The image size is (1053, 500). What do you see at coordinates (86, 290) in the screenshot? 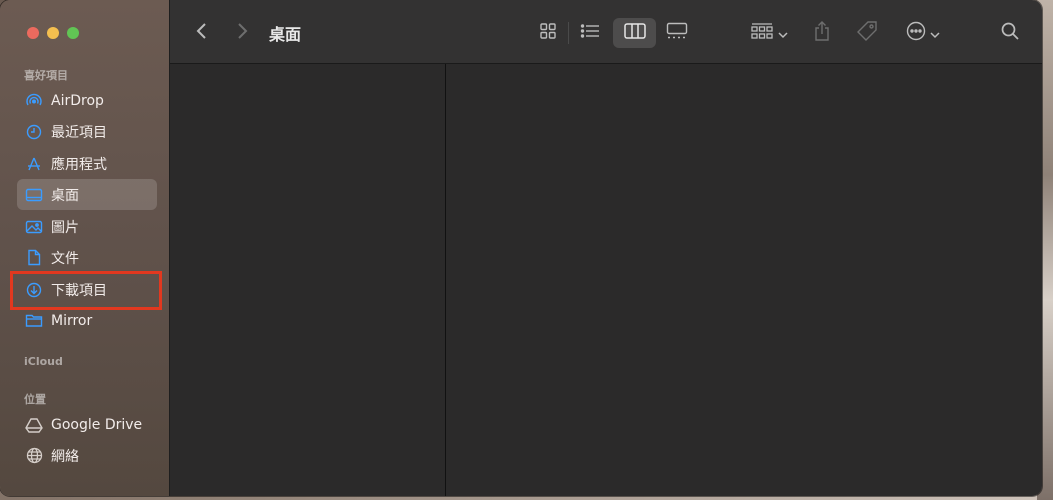
I see `highlight-annotation` at bounding box center [86, 290].